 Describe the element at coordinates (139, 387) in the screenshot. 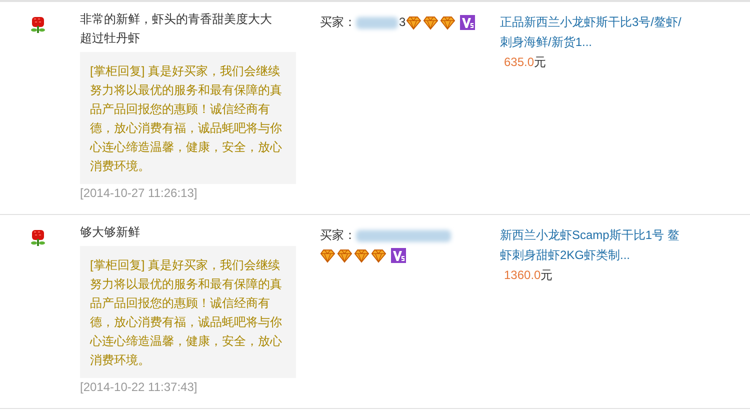

I see `review-time: [2014-10-22 11:37:43]` at that location.